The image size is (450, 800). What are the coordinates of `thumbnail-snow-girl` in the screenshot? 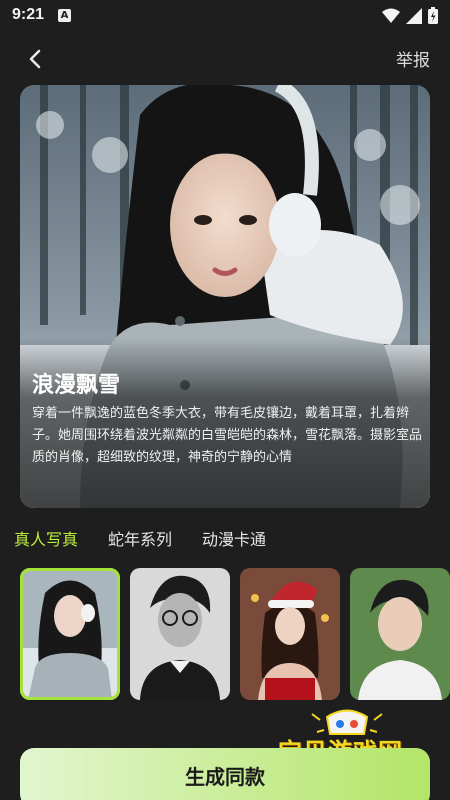 It's located at (70, 634).